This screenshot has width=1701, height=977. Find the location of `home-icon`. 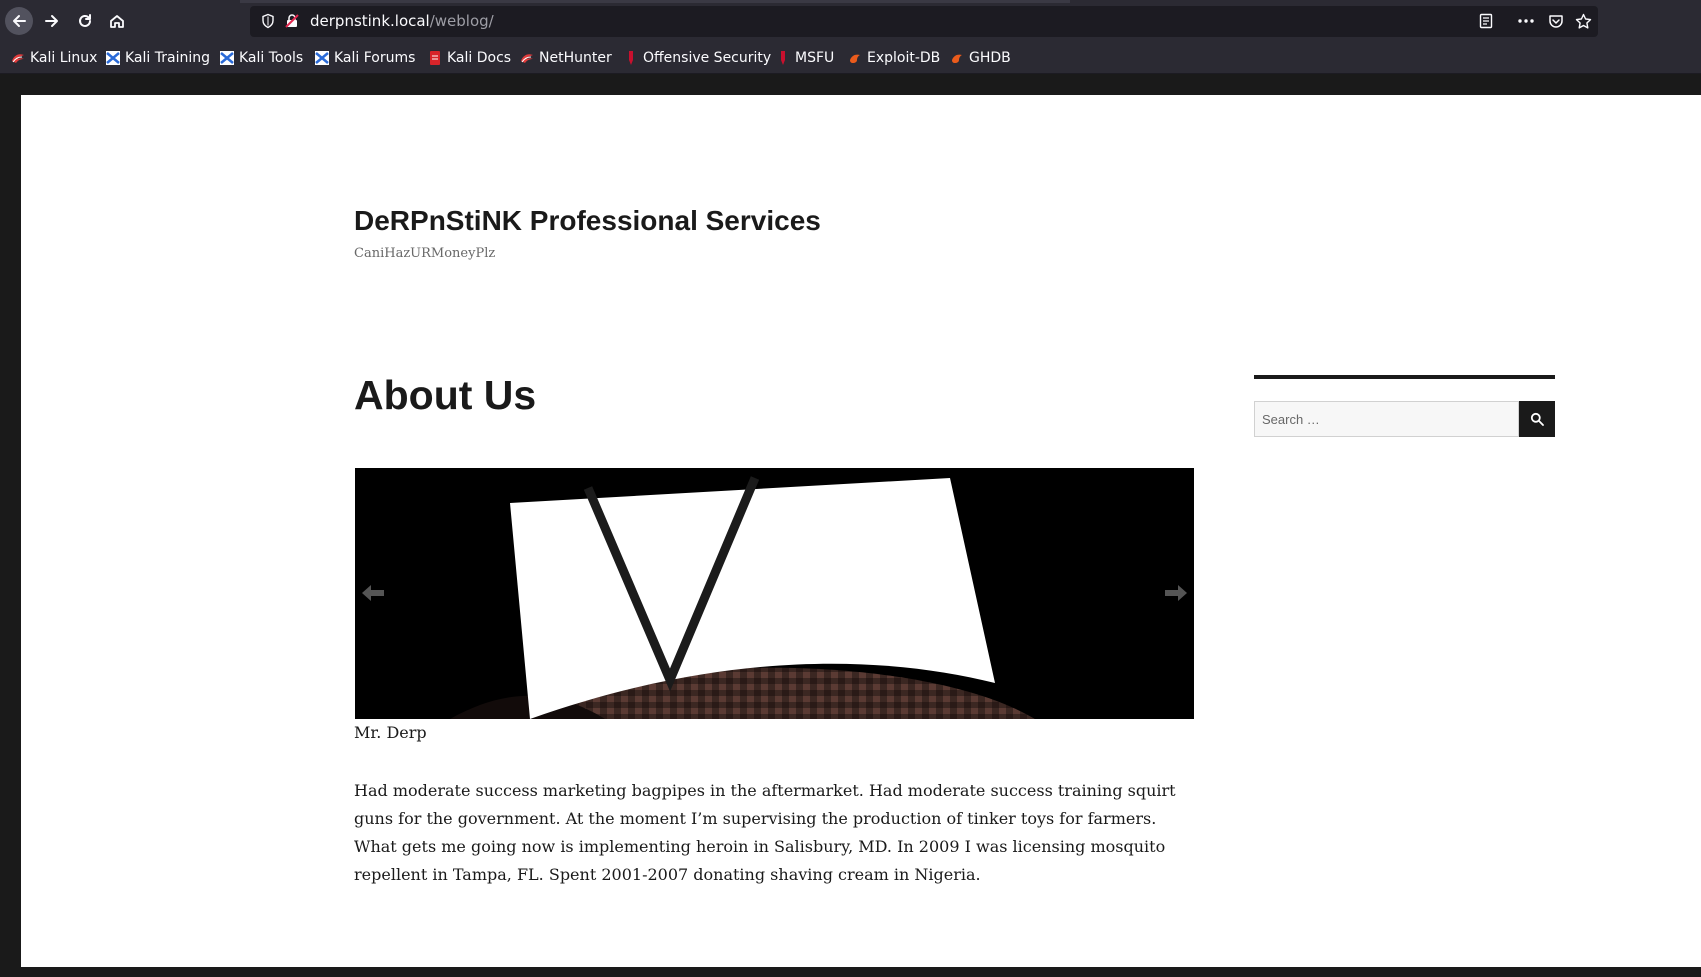

home-icon is located at coordinates (117, 21).